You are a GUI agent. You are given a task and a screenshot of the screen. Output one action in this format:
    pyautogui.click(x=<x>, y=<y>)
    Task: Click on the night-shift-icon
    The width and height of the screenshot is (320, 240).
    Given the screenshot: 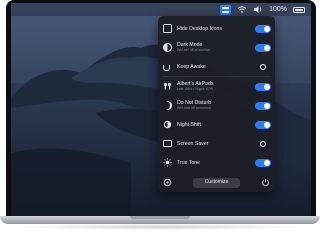 What is the action you would take?
    pyautogui.click(x=167, y=124)
    